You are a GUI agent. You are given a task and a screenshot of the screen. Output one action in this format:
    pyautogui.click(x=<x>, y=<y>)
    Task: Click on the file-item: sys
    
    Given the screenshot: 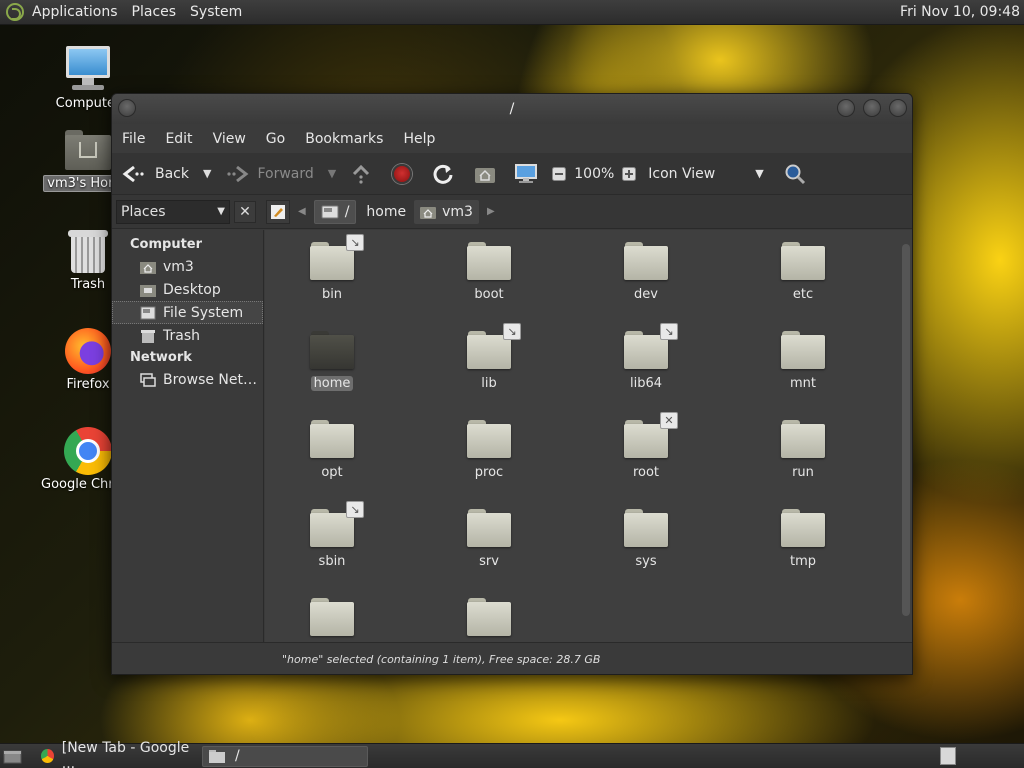 What is the action you would take?
    pyautogui.click(x=646, y=538)
    